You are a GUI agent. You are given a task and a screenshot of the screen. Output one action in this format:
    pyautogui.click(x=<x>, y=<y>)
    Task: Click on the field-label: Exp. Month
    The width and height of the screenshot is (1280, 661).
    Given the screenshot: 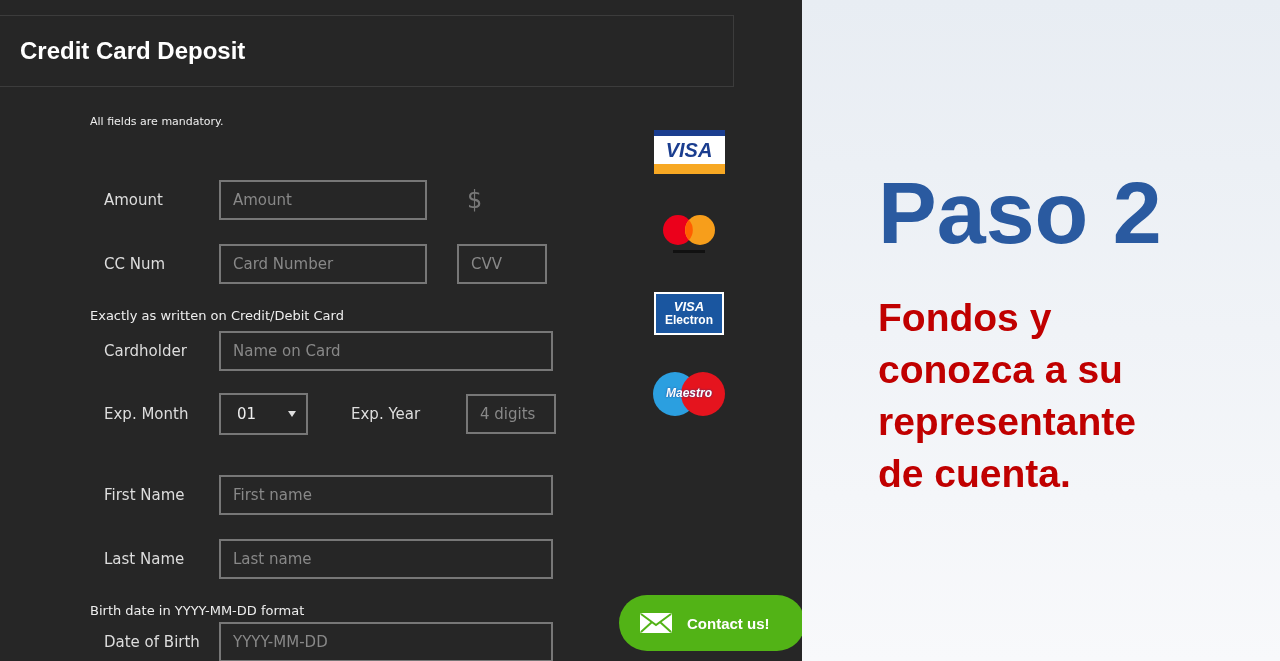 What is the action you would take?
    pyautogui.click(x=147, y=414)
    